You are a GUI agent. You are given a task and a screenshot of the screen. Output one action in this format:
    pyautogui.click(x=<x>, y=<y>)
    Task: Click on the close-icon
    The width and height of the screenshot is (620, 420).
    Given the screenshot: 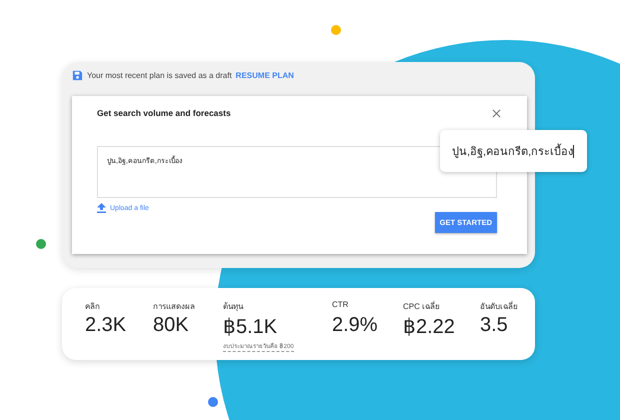 What is the action you would take?
    pyautogui.click(x=496, y=113)
    